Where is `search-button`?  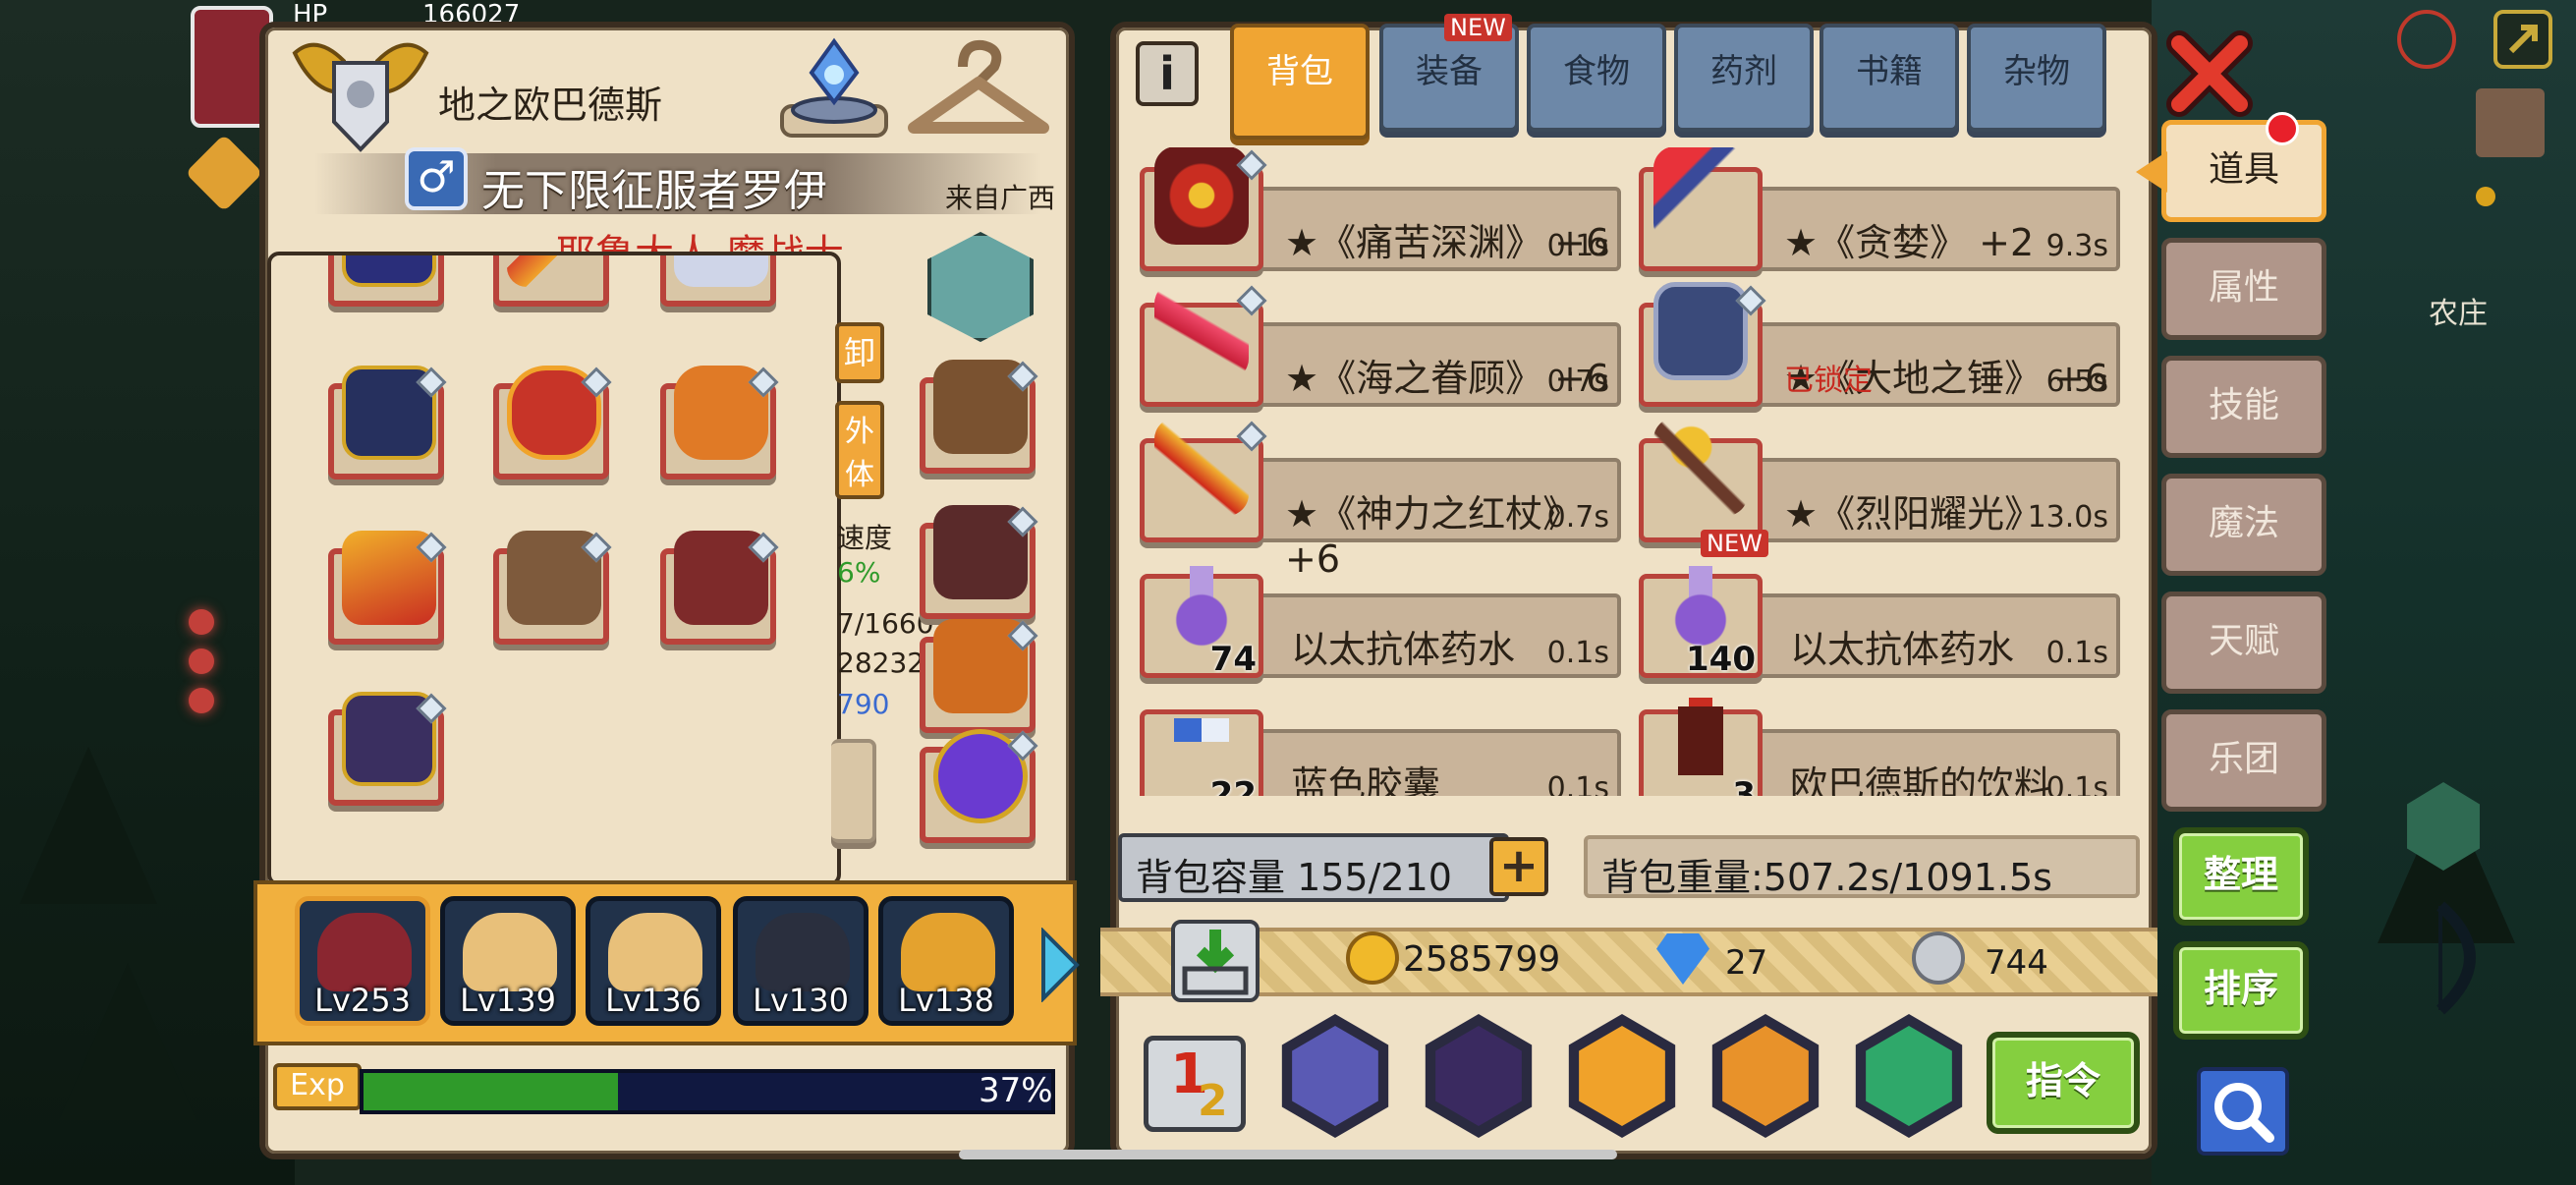 search-button is located at coordinates (2243, 1111).